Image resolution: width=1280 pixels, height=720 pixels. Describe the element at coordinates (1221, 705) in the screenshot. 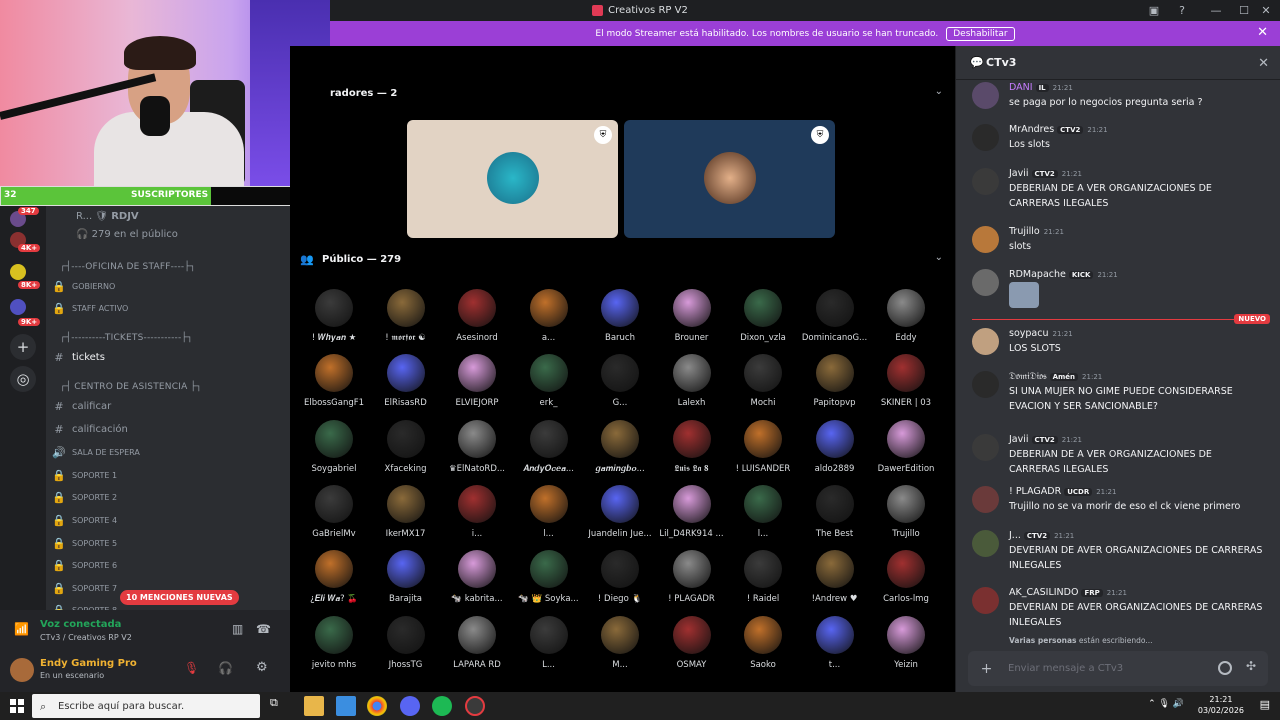

I see `taskbar-clock: 21:21 03/02/2026` at that location.